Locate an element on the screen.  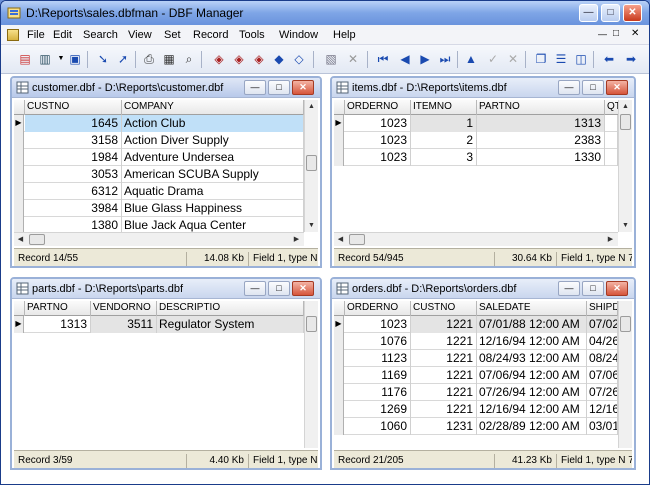
cell: Adventure Undersea is located at coordinates (213, 157).